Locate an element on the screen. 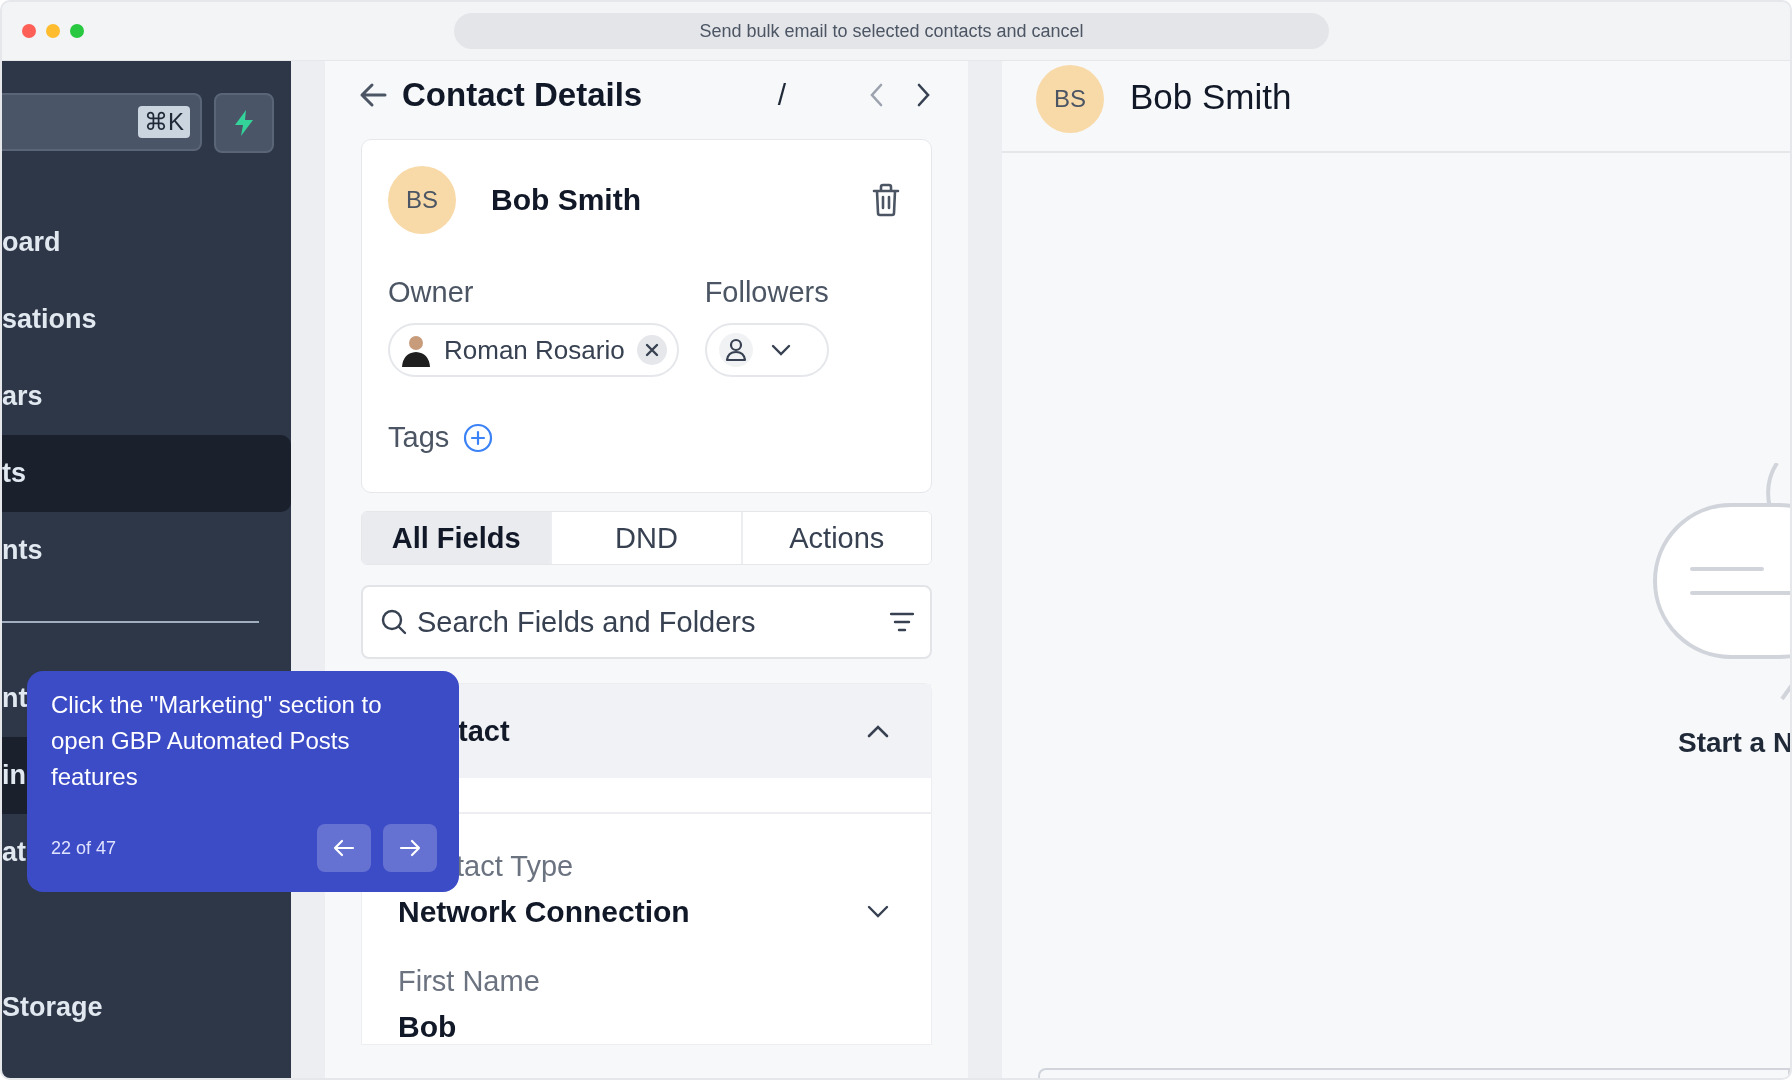 The width and height of the screenshot is (1792, 1080). nav-item: Storage is located at coordinates (146, 1007).